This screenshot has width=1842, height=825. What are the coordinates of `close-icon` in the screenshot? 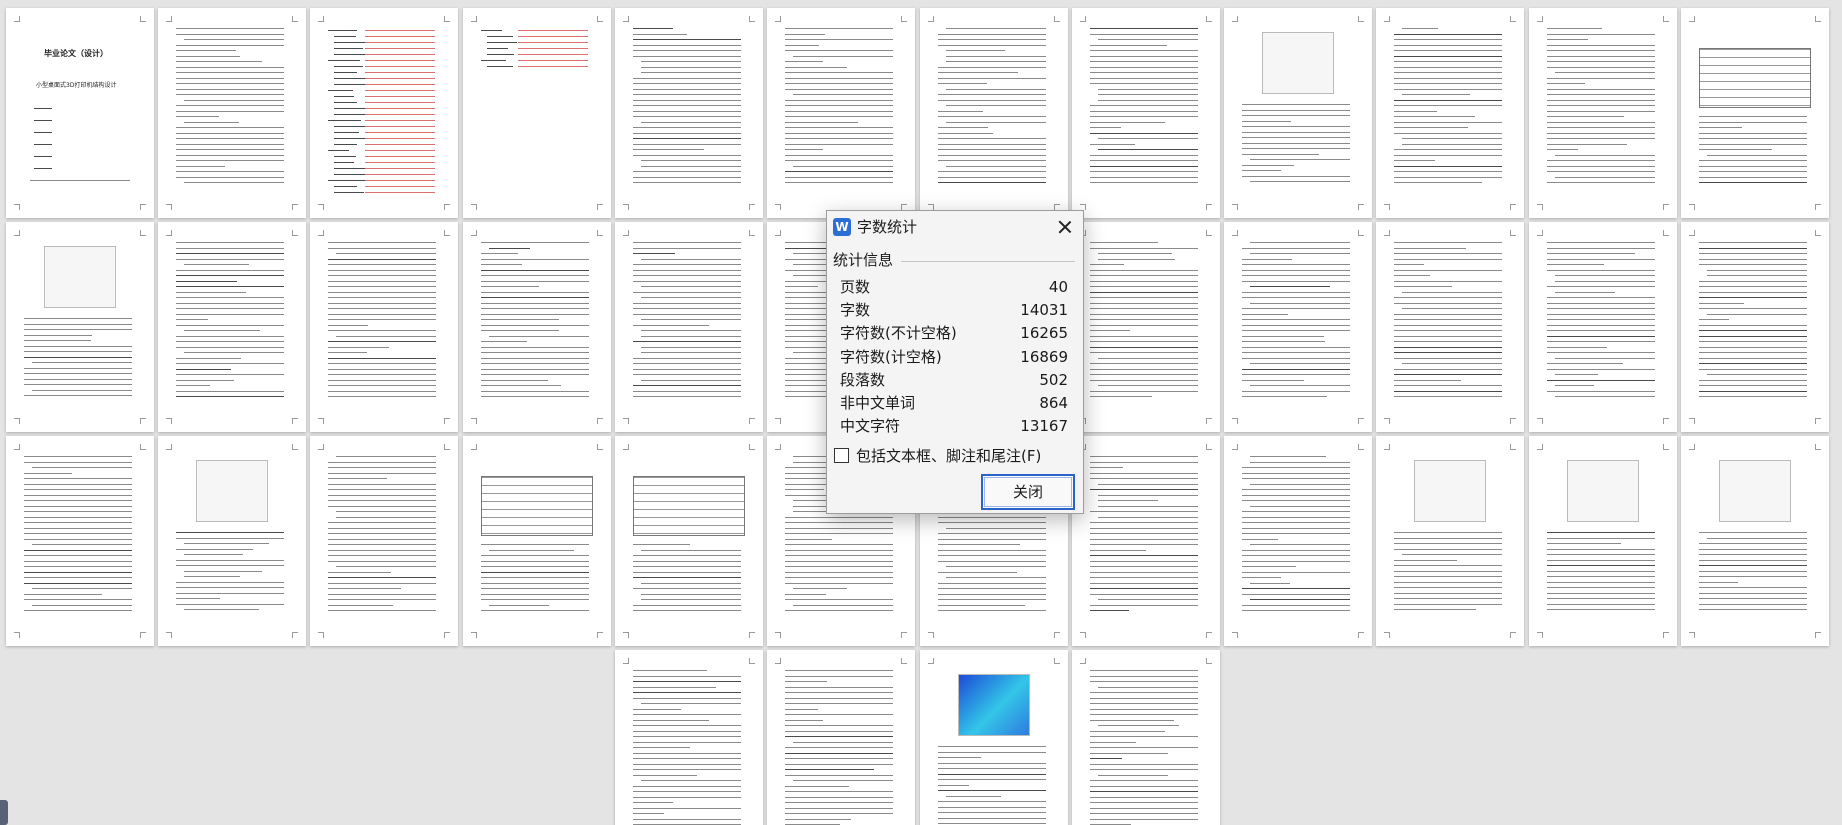 It's located at (1065, 227).